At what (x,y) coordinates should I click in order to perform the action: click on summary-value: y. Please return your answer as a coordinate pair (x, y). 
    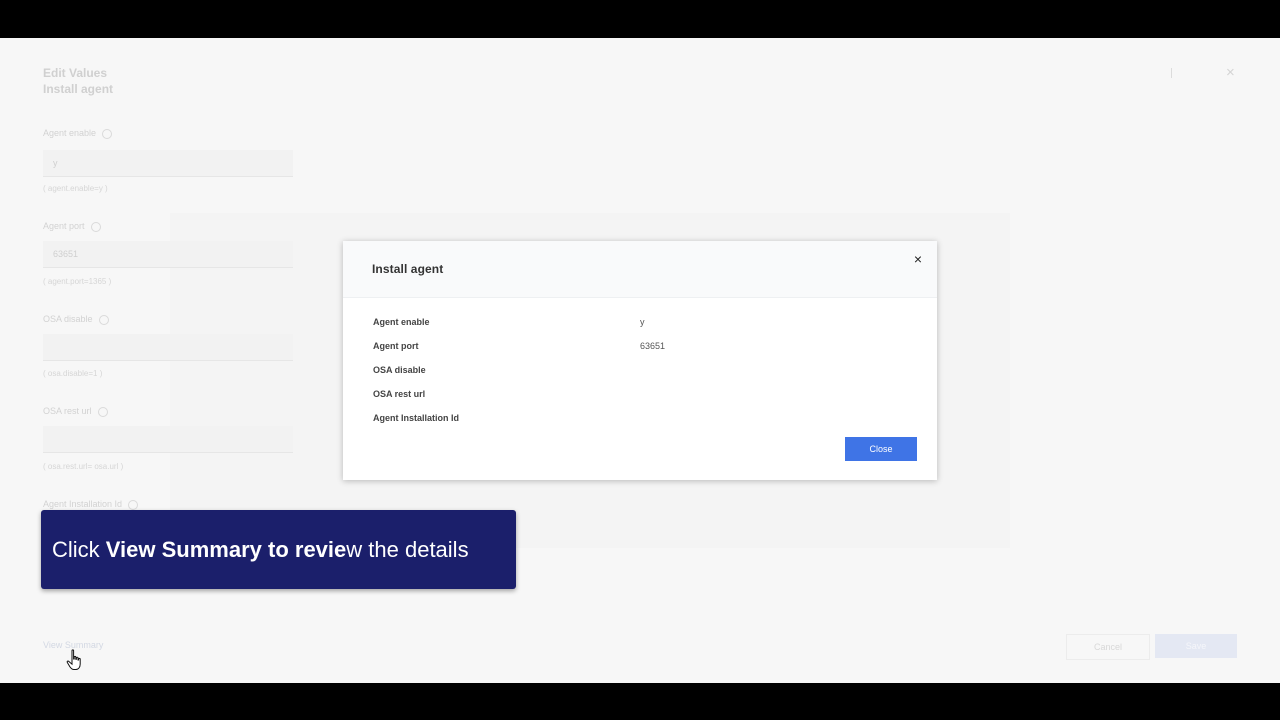
    Looking at the image, I should click on (642, 322).